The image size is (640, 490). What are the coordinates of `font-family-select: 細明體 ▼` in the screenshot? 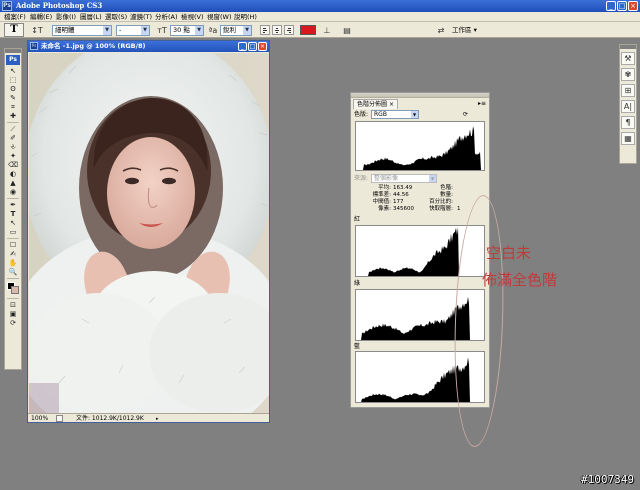 It's located at (82, 30).